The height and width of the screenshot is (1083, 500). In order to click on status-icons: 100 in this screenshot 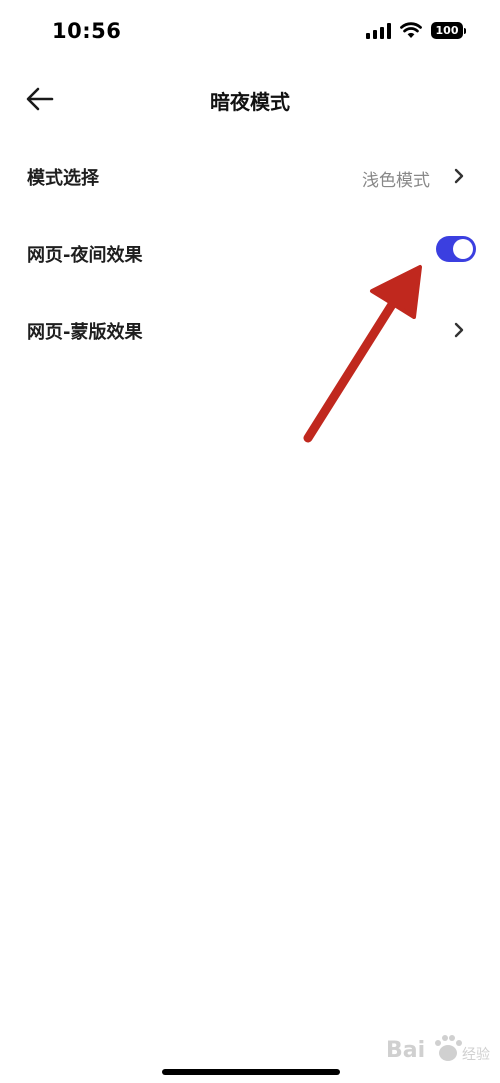, I will do `click(416, 30)`.